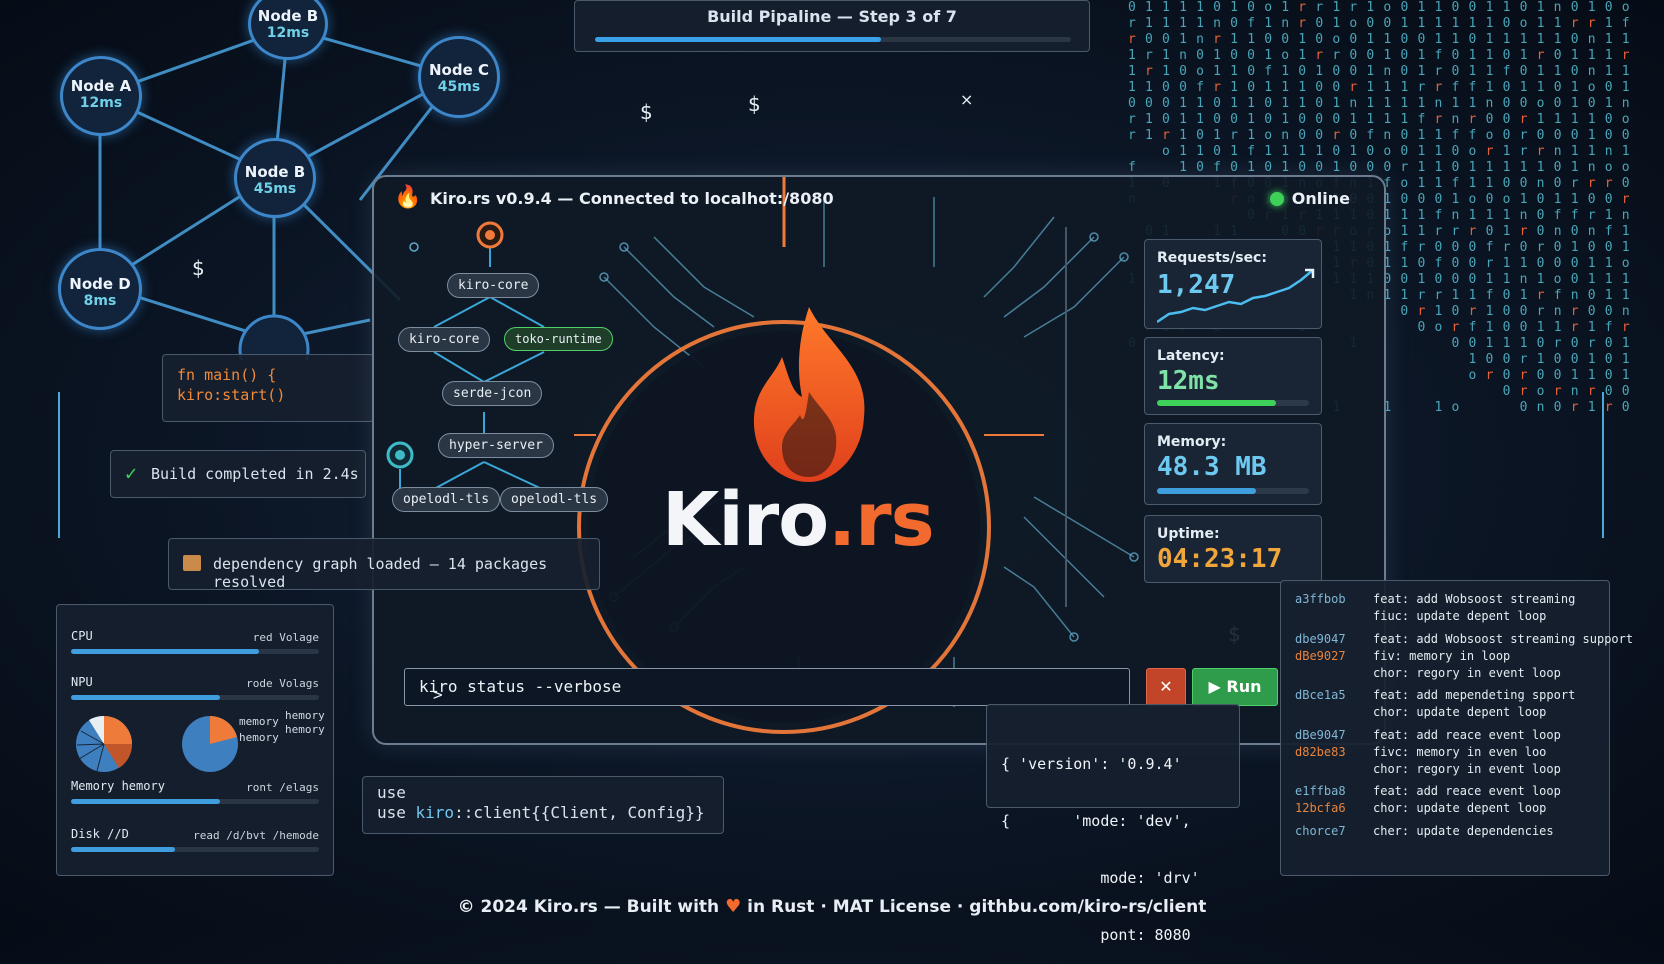 This screenshot has width=1664, height=964. I want to click on node-name: Node D, so click(100, 284).